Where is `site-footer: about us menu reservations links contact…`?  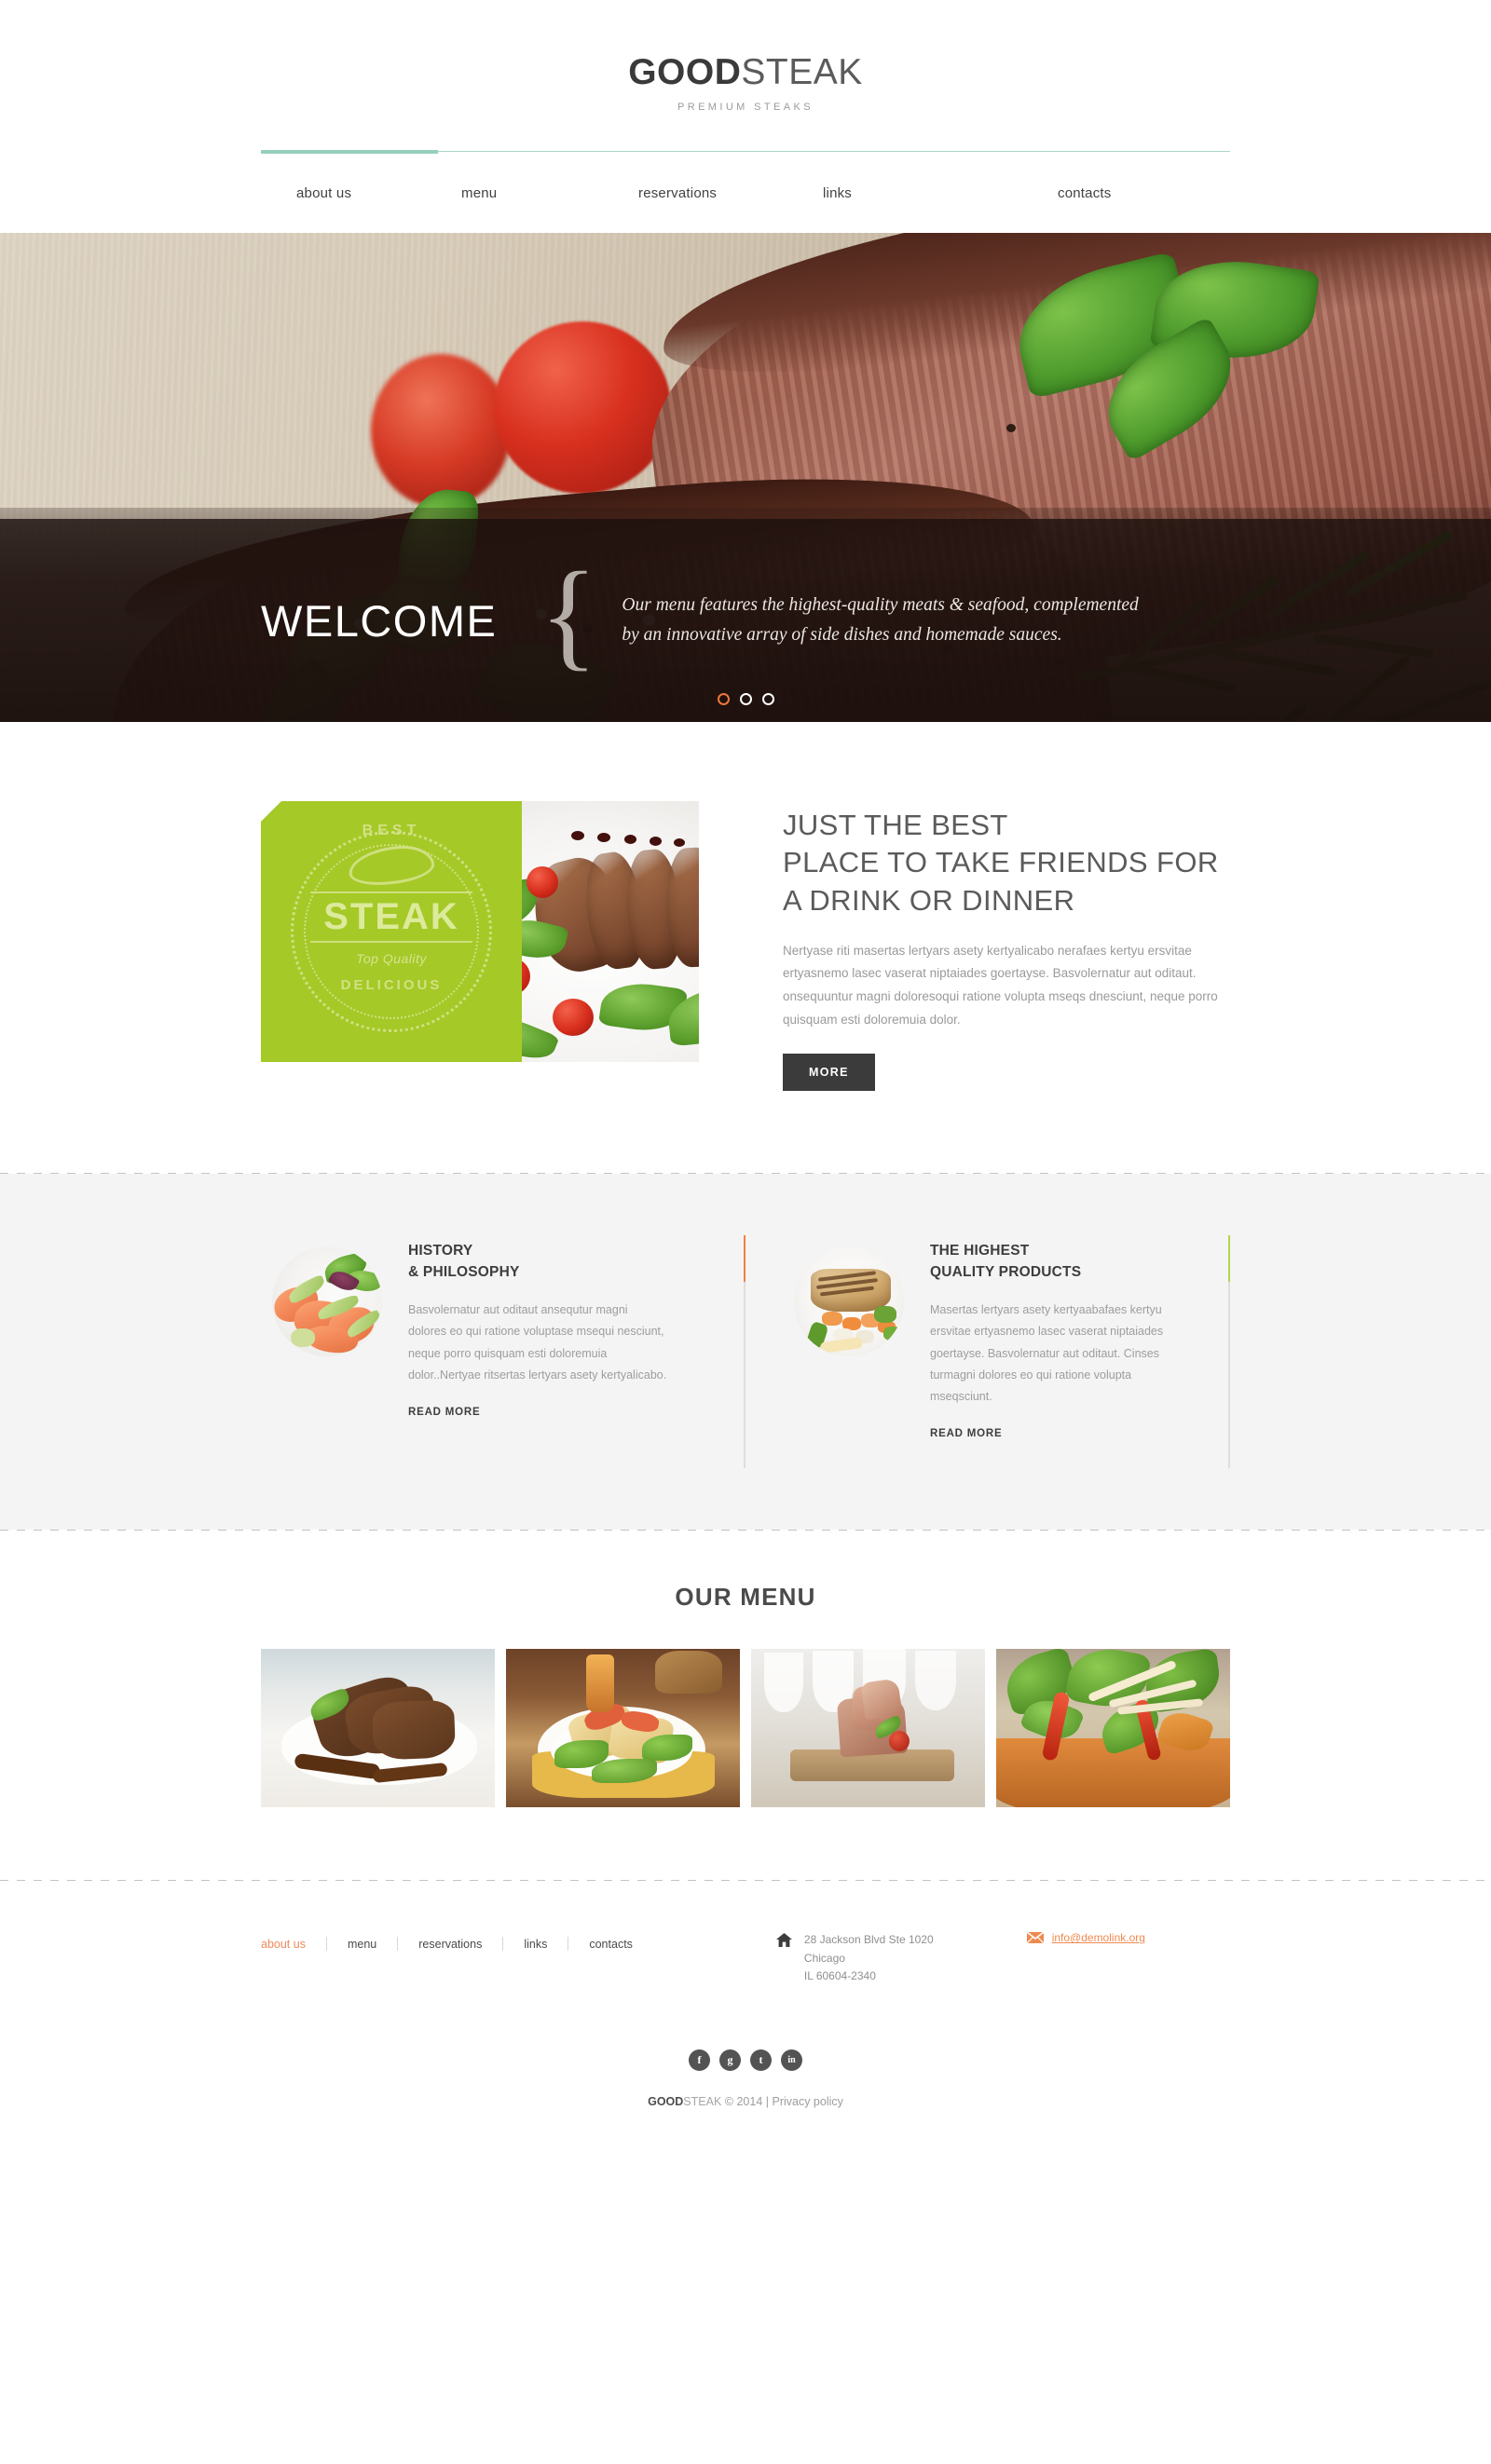
site-footer: about us menu reservations links contact… is located at coordinates (745, 1994).